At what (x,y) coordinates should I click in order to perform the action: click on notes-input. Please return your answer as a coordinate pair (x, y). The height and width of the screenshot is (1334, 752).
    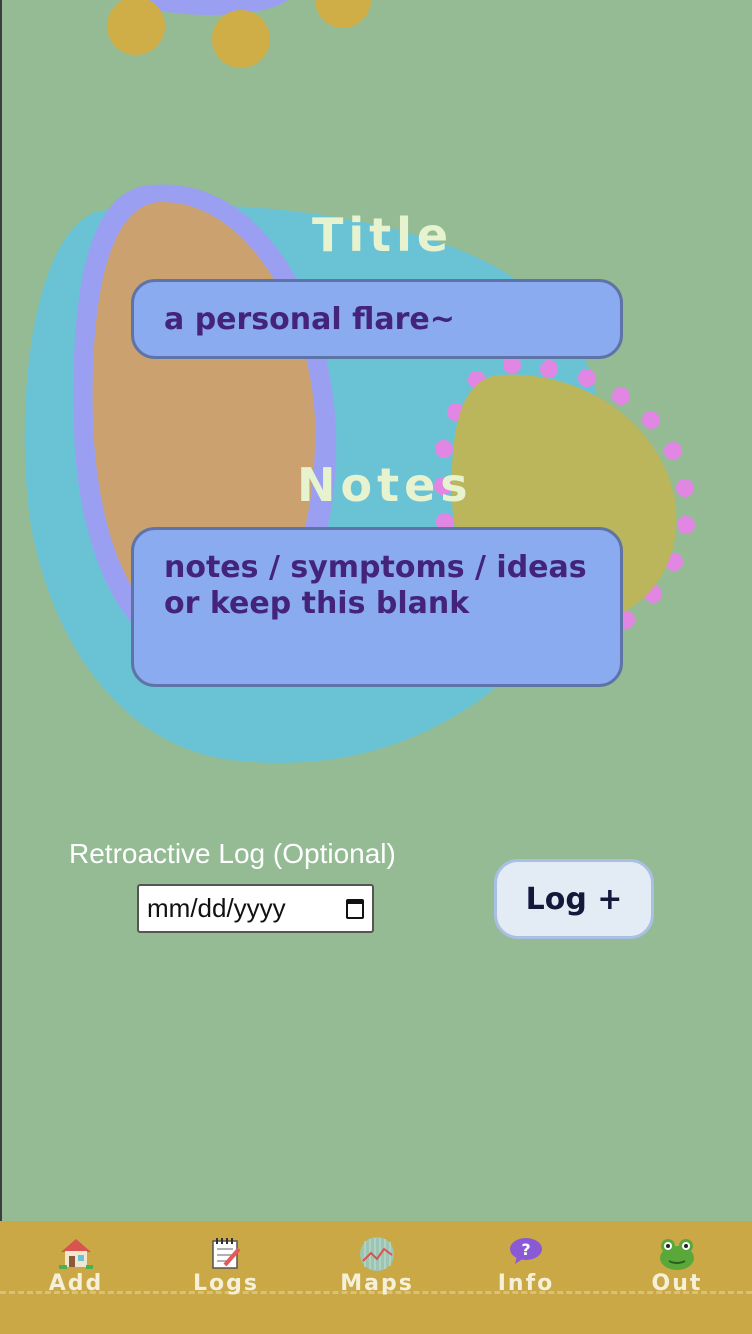
    Looking at the image, I should click on (377, 607).